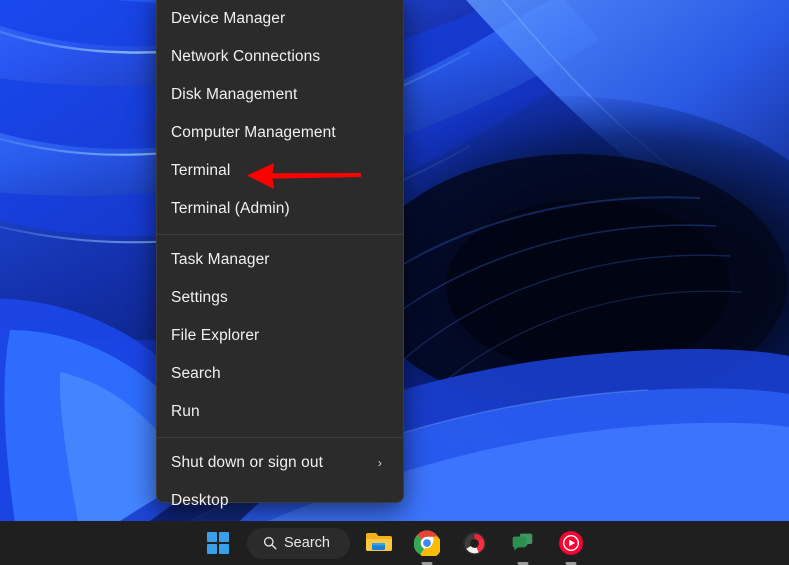  I want to click on menu-item-file-explorer: File Explorer, so click(280, 336).